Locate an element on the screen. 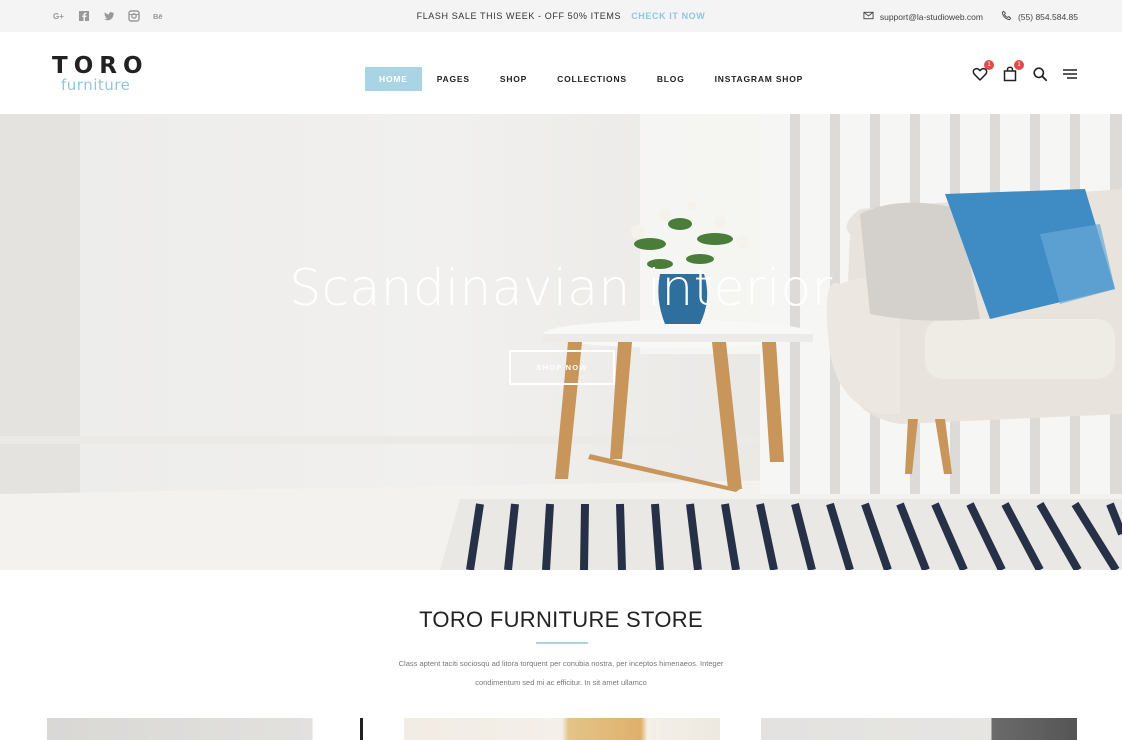 The width and height of the screenshot is (1122, 740). nav-item-instagram-shop: INSTAGRAM SHOP is located at coordinates (759, 79).